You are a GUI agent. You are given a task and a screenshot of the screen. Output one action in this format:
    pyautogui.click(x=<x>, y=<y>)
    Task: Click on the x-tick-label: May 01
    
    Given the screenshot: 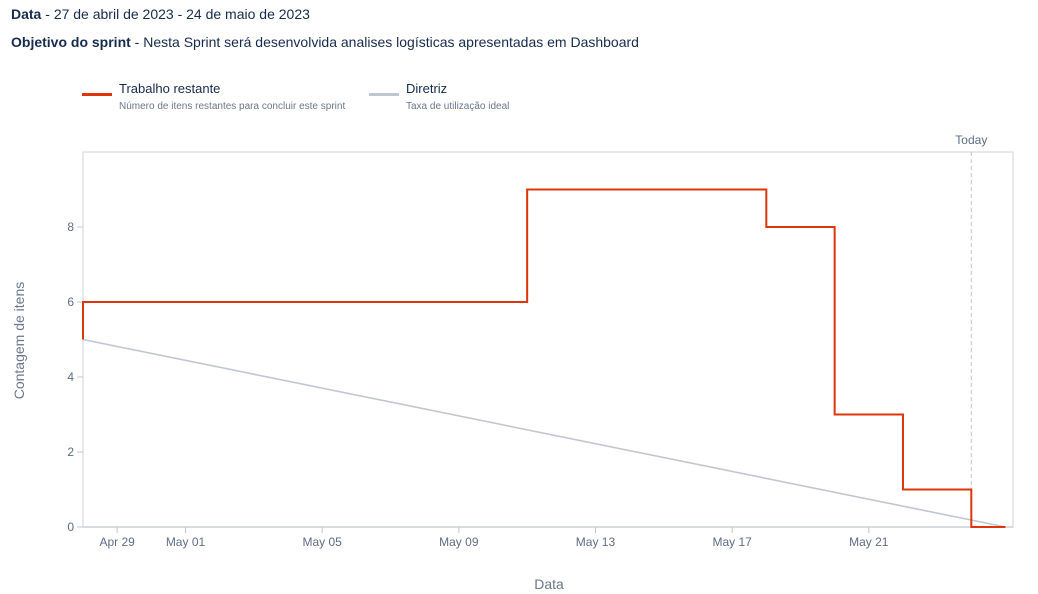 What is the action you would take?
    pyautogui.click(x=186, y=542)
    